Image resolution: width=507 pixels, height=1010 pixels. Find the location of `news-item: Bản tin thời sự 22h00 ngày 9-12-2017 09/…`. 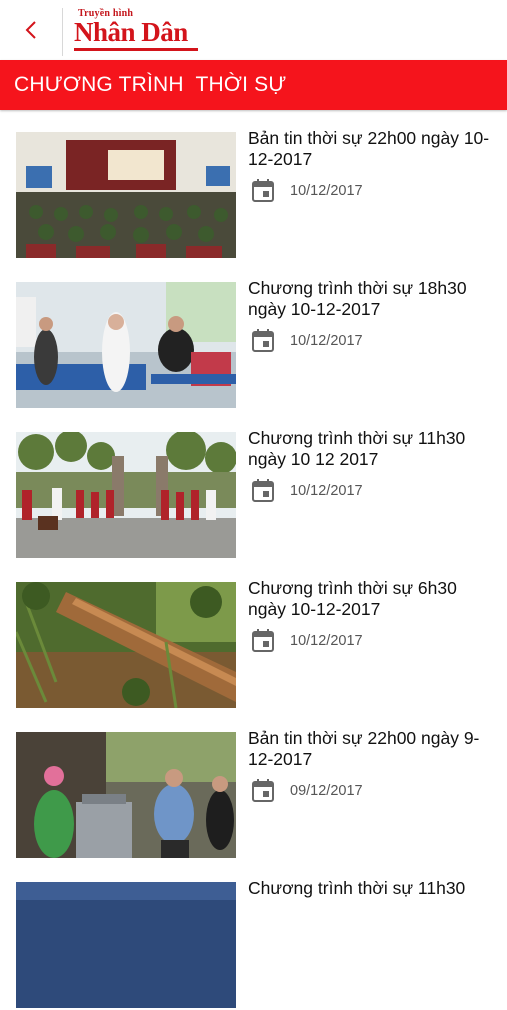

news-item: Bản tin thời sự 22h00 ngày 9-12-2017 09/… is located at coordinates (253, 785).